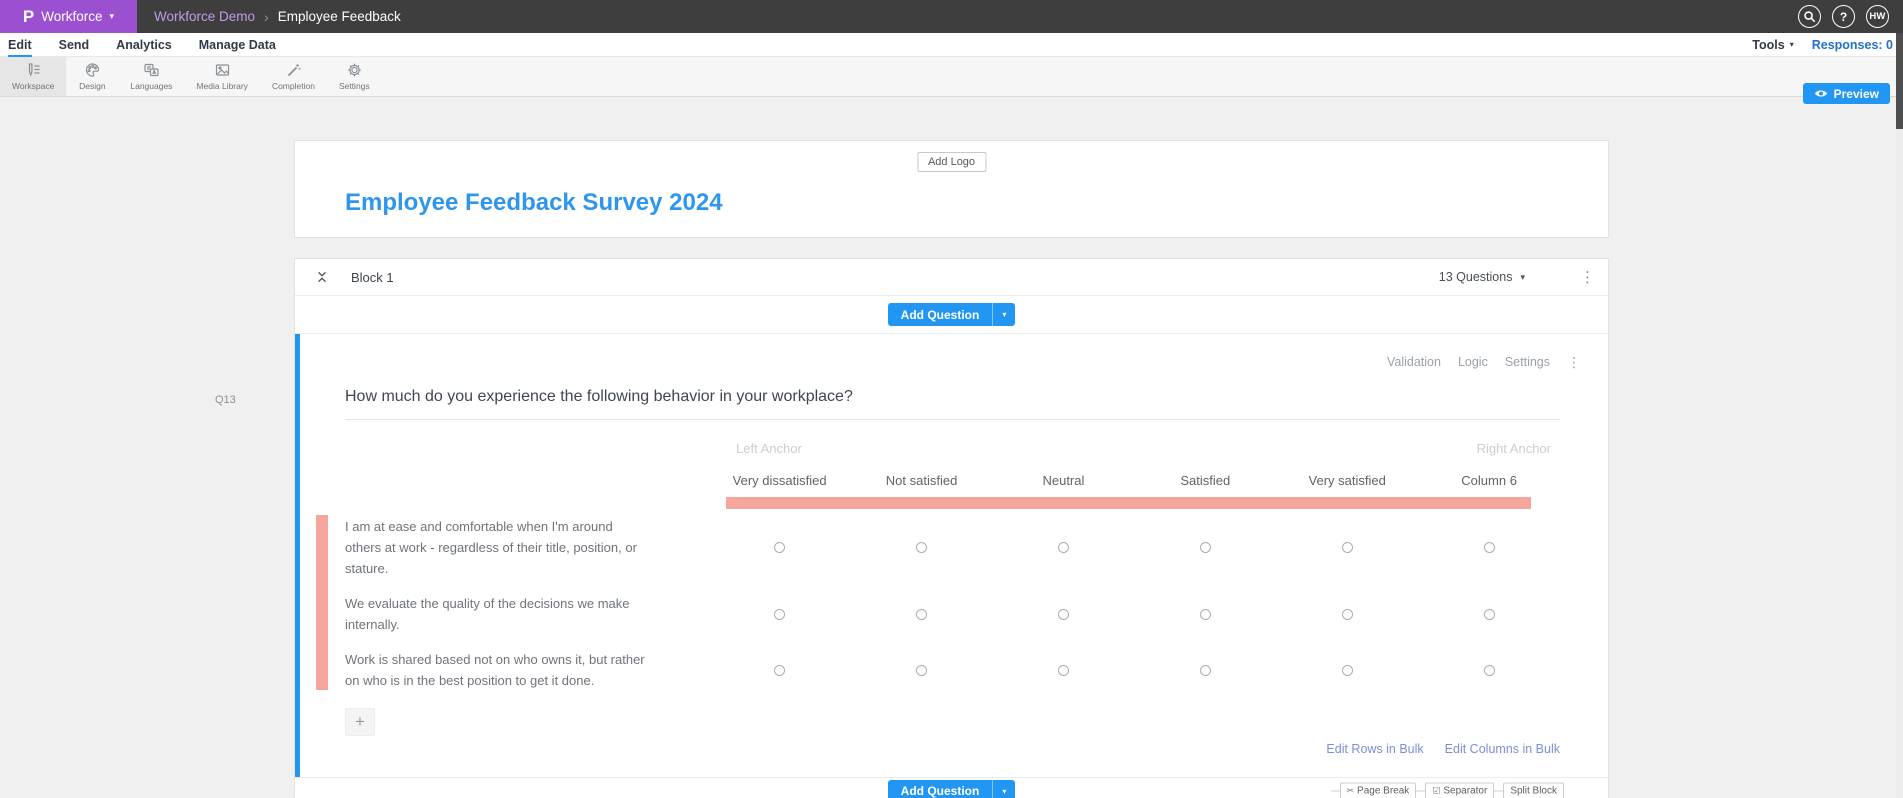 This screenshot has height=798, width=1903. What do you see at coordinates (1374, 749) in the screenshot?
I see `edit-rows-in-bulk-link: Edit Rows in Bulk` at bounding box center [1374, 749].